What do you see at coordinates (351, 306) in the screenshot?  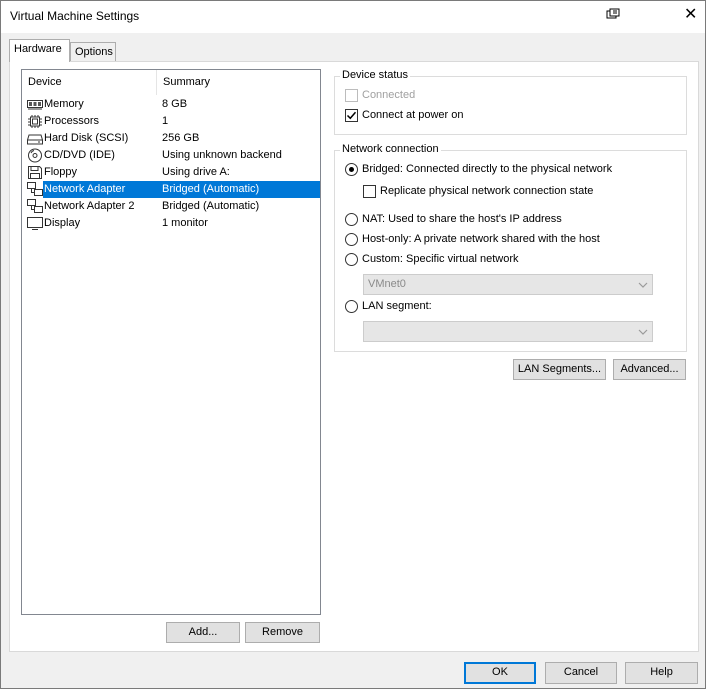 I see `lan-segment-radio` at bounding box center [351, 306].